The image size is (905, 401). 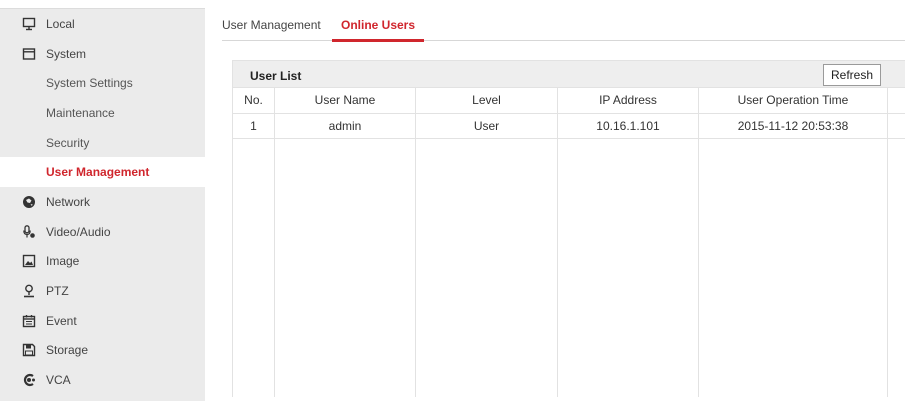 What do you see at coordinates (102, 143) in the screenshot?
I see `sidebar-item-security: Security` at bounding box center [102, 143].